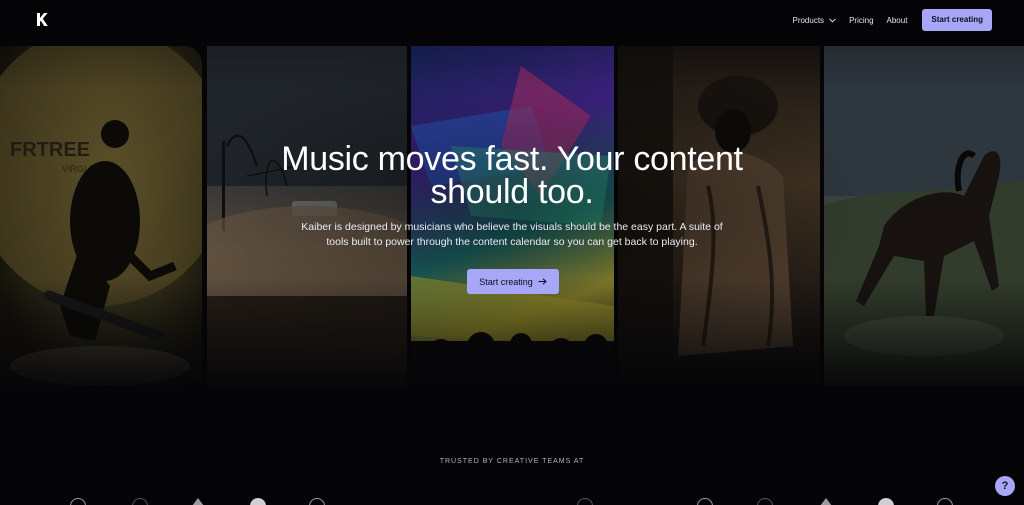  I want to click on nav-links: Products Pricing About Start creating, so click(892, 20).